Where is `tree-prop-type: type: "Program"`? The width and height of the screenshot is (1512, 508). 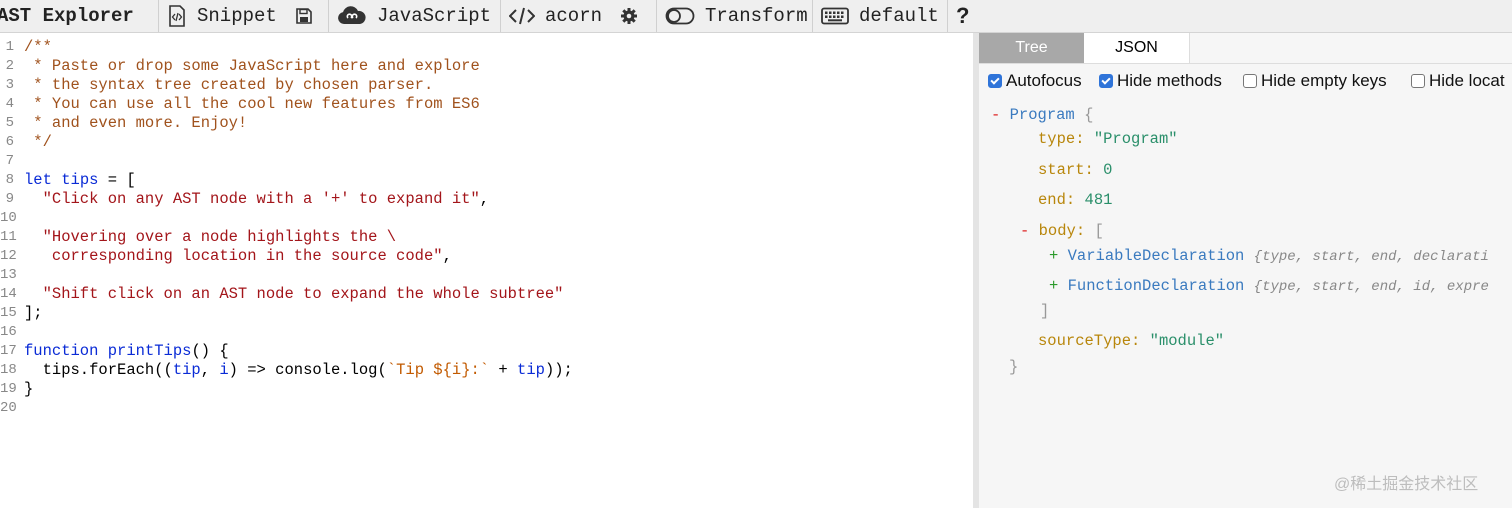 tree-prop-type: type: "Program" is located at coordinates (1108, 139).